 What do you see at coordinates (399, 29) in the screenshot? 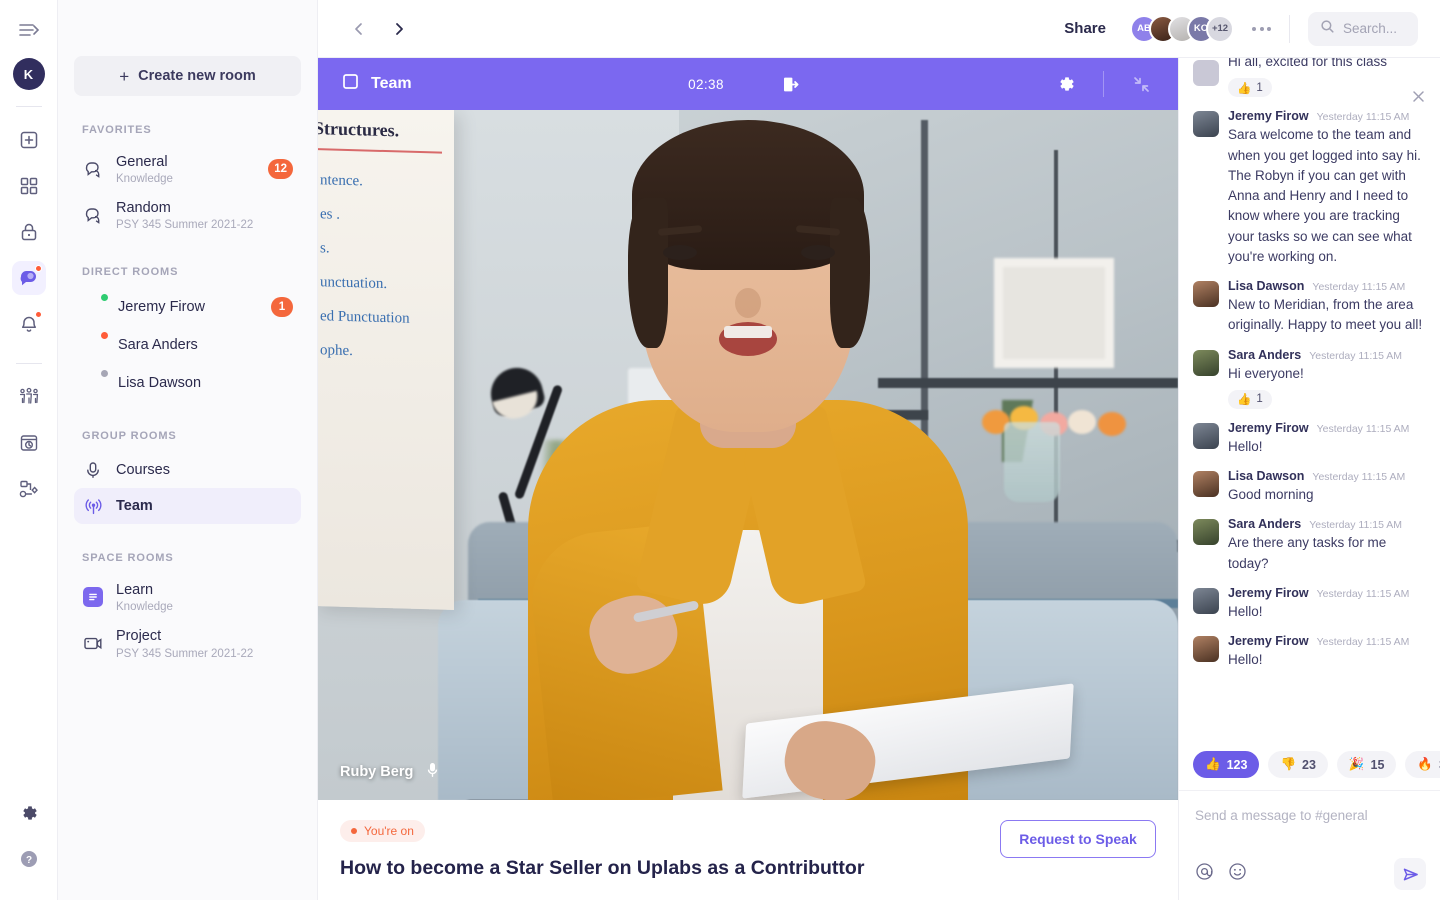
I see `forward-arrow-icon` at bounding box center [399, 29].